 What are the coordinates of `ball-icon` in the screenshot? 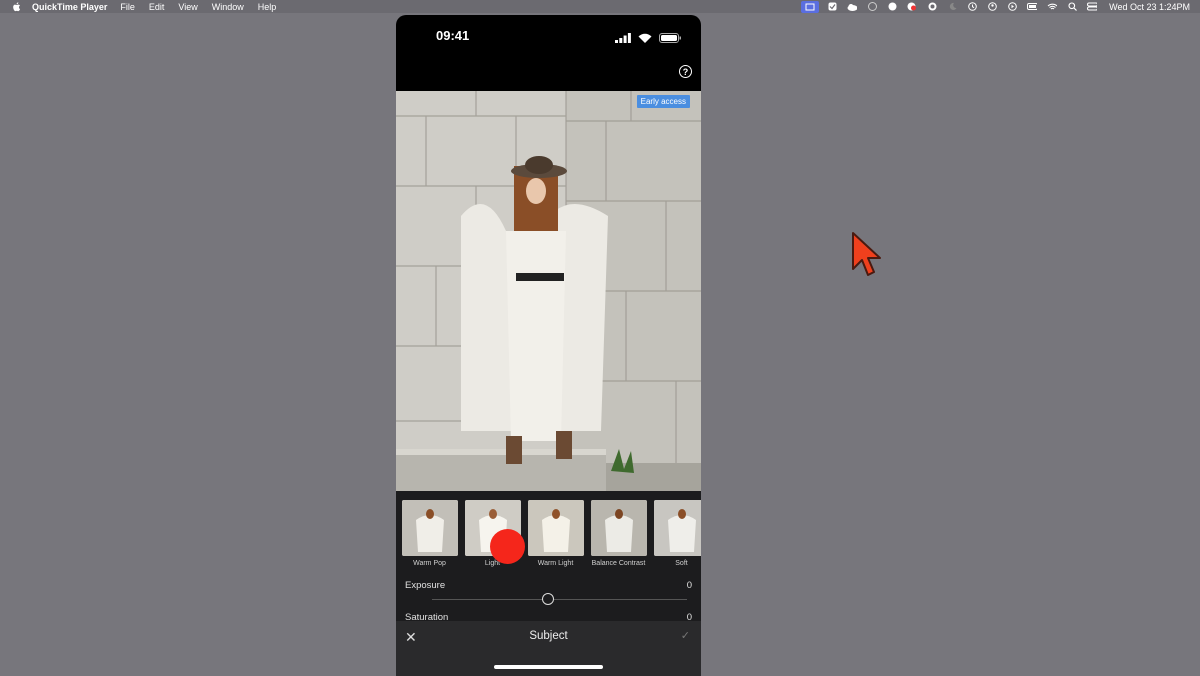 It's located at (892, 6).